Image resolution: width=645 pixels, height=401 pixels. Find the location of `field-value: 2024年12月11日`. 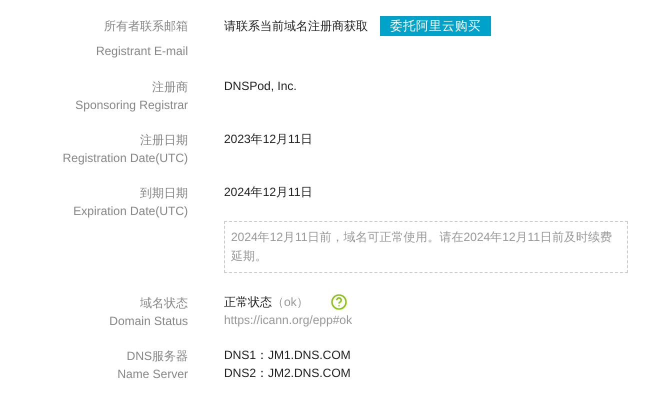

field-value: 2024年12月11日 is located at coordinates (268, 192).